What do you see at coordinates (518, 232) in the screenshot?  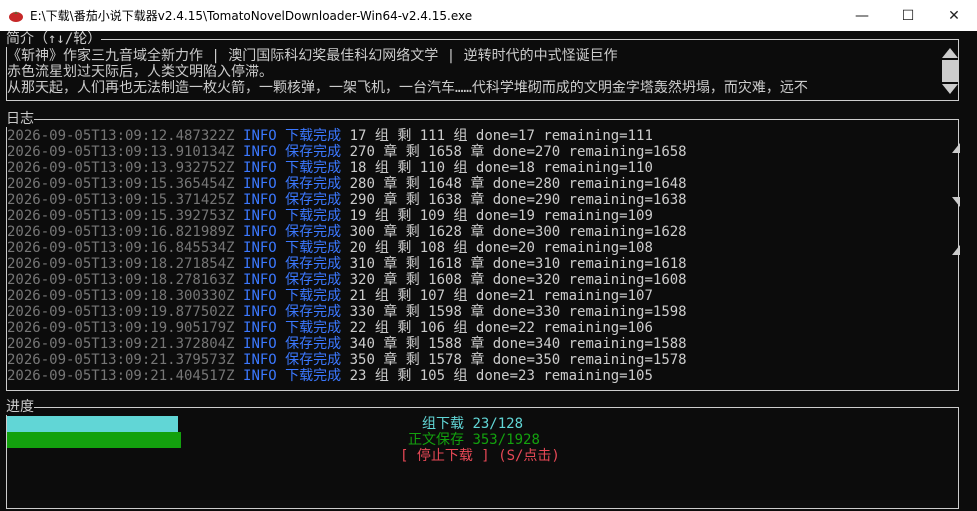 I see `log-message: 300 章 剩 1628 章 done=300 remaining=1628` at bounding box center [518, 232].